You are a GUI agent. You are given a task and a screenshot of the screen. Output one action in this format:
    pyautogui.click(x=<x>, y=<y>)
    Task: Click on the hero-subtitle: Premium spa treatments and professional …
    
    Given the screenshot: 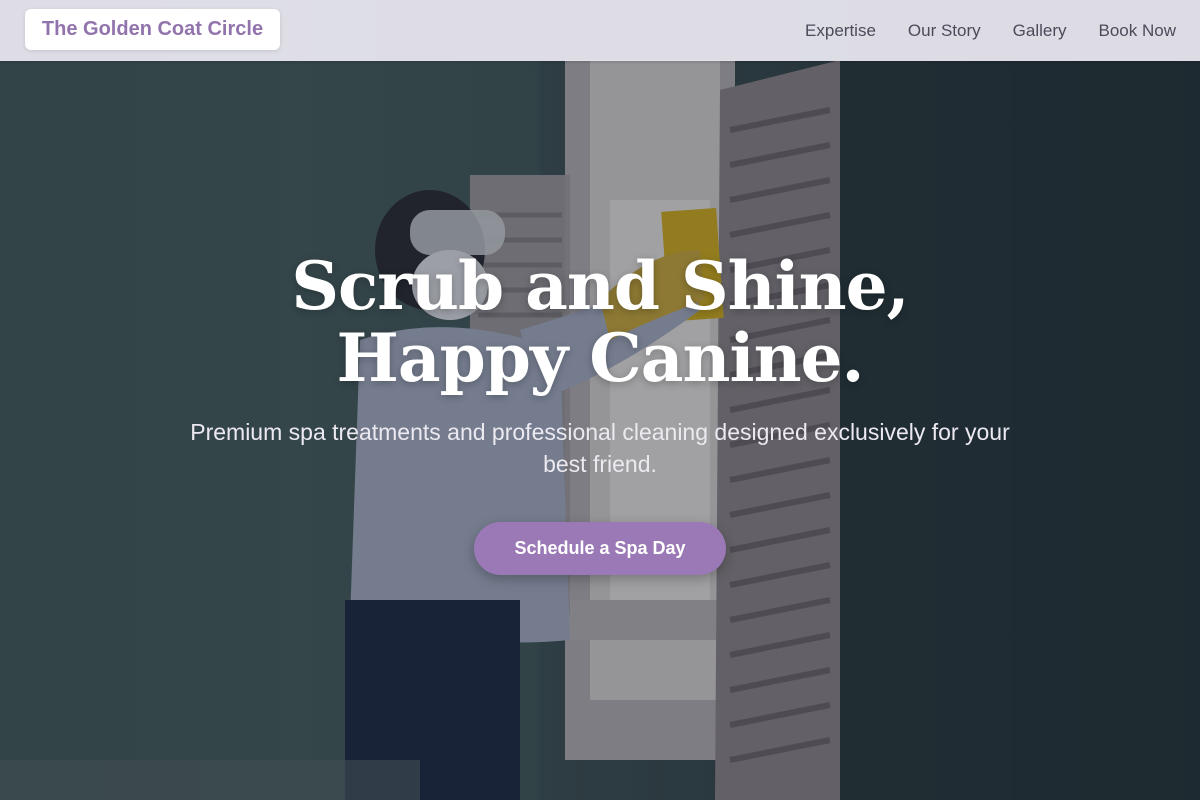 What is the action you would take?
    pyautogui.click(x=600, y=448)
    